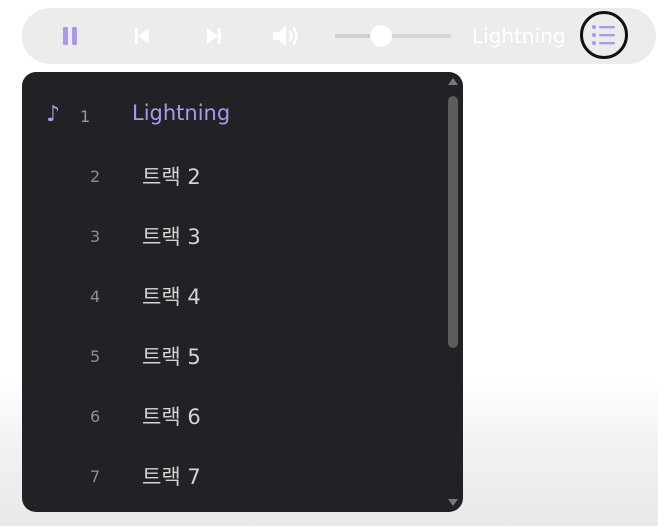  I want to click on track-number: 2, so click(95, 176).